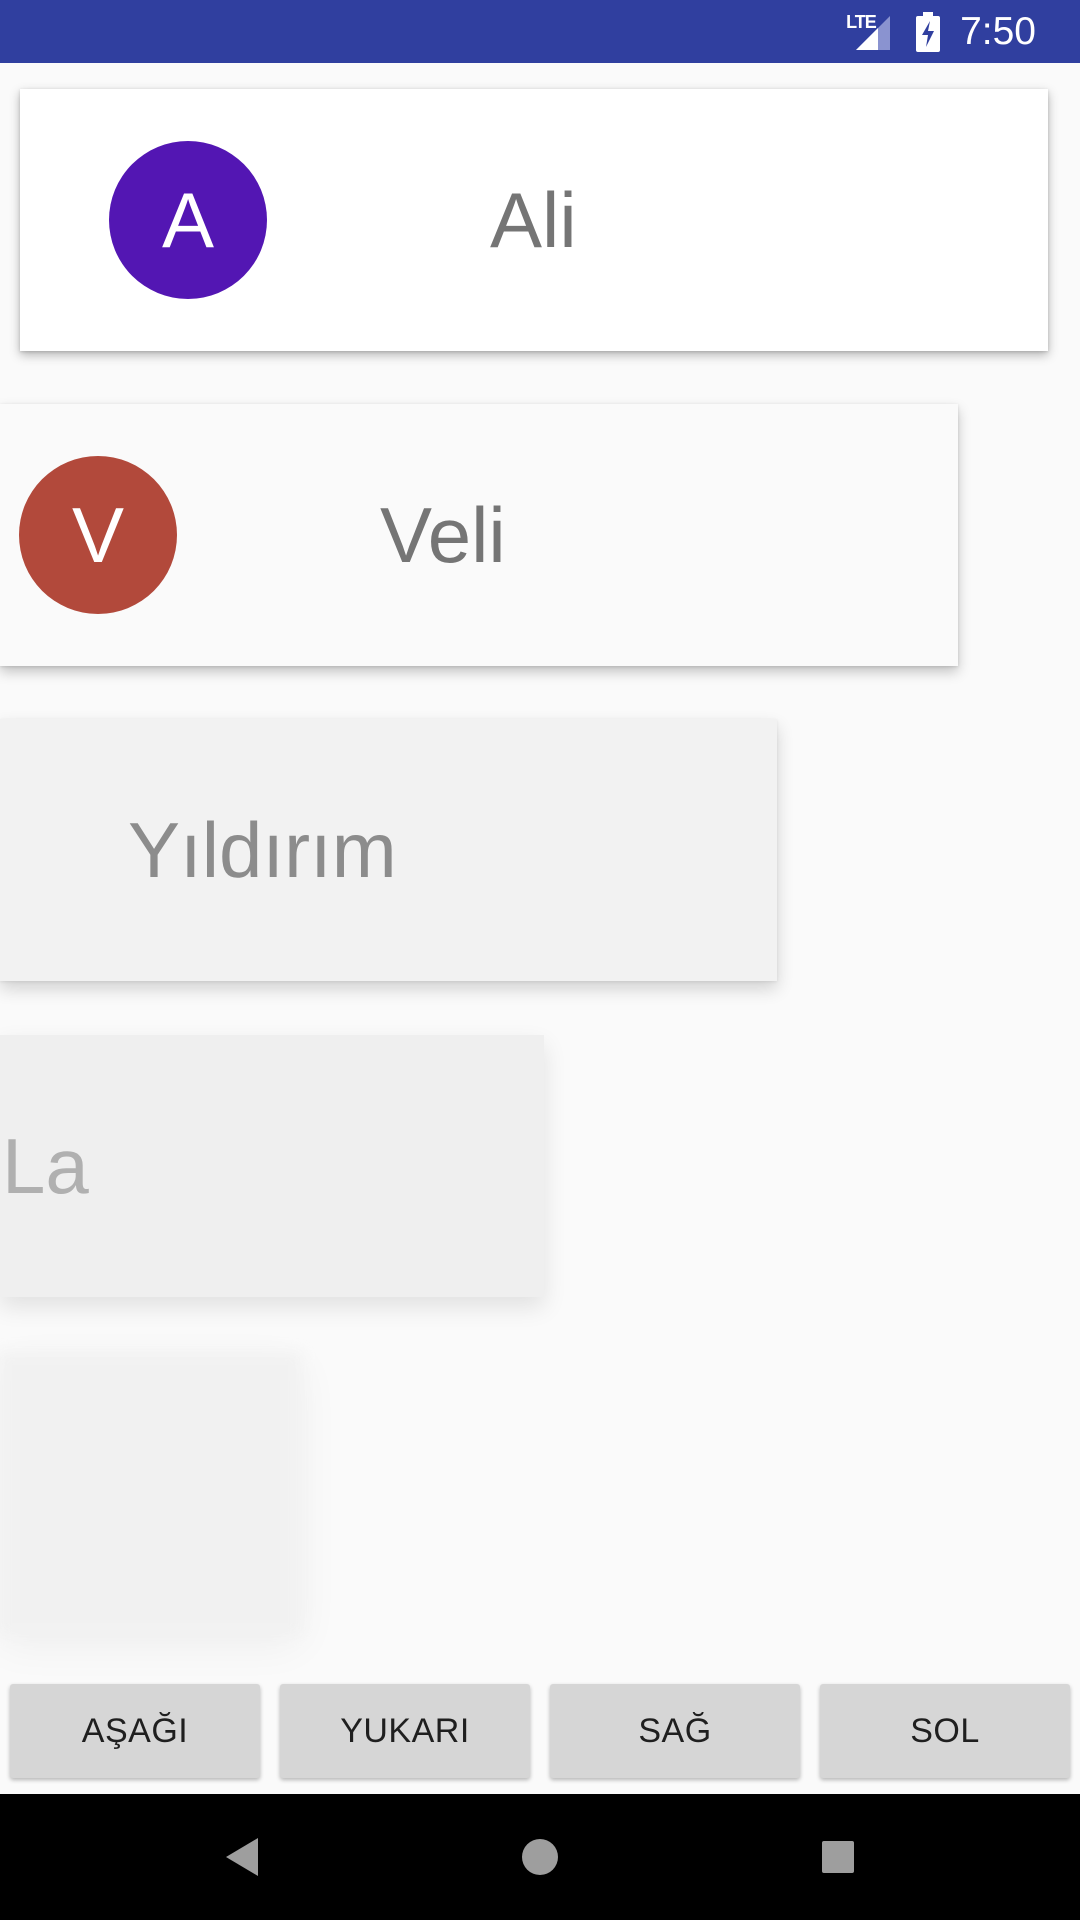  Describe the element at coordinates (998, 31) in the screenshot. I see `clock: 7:50` at that location.